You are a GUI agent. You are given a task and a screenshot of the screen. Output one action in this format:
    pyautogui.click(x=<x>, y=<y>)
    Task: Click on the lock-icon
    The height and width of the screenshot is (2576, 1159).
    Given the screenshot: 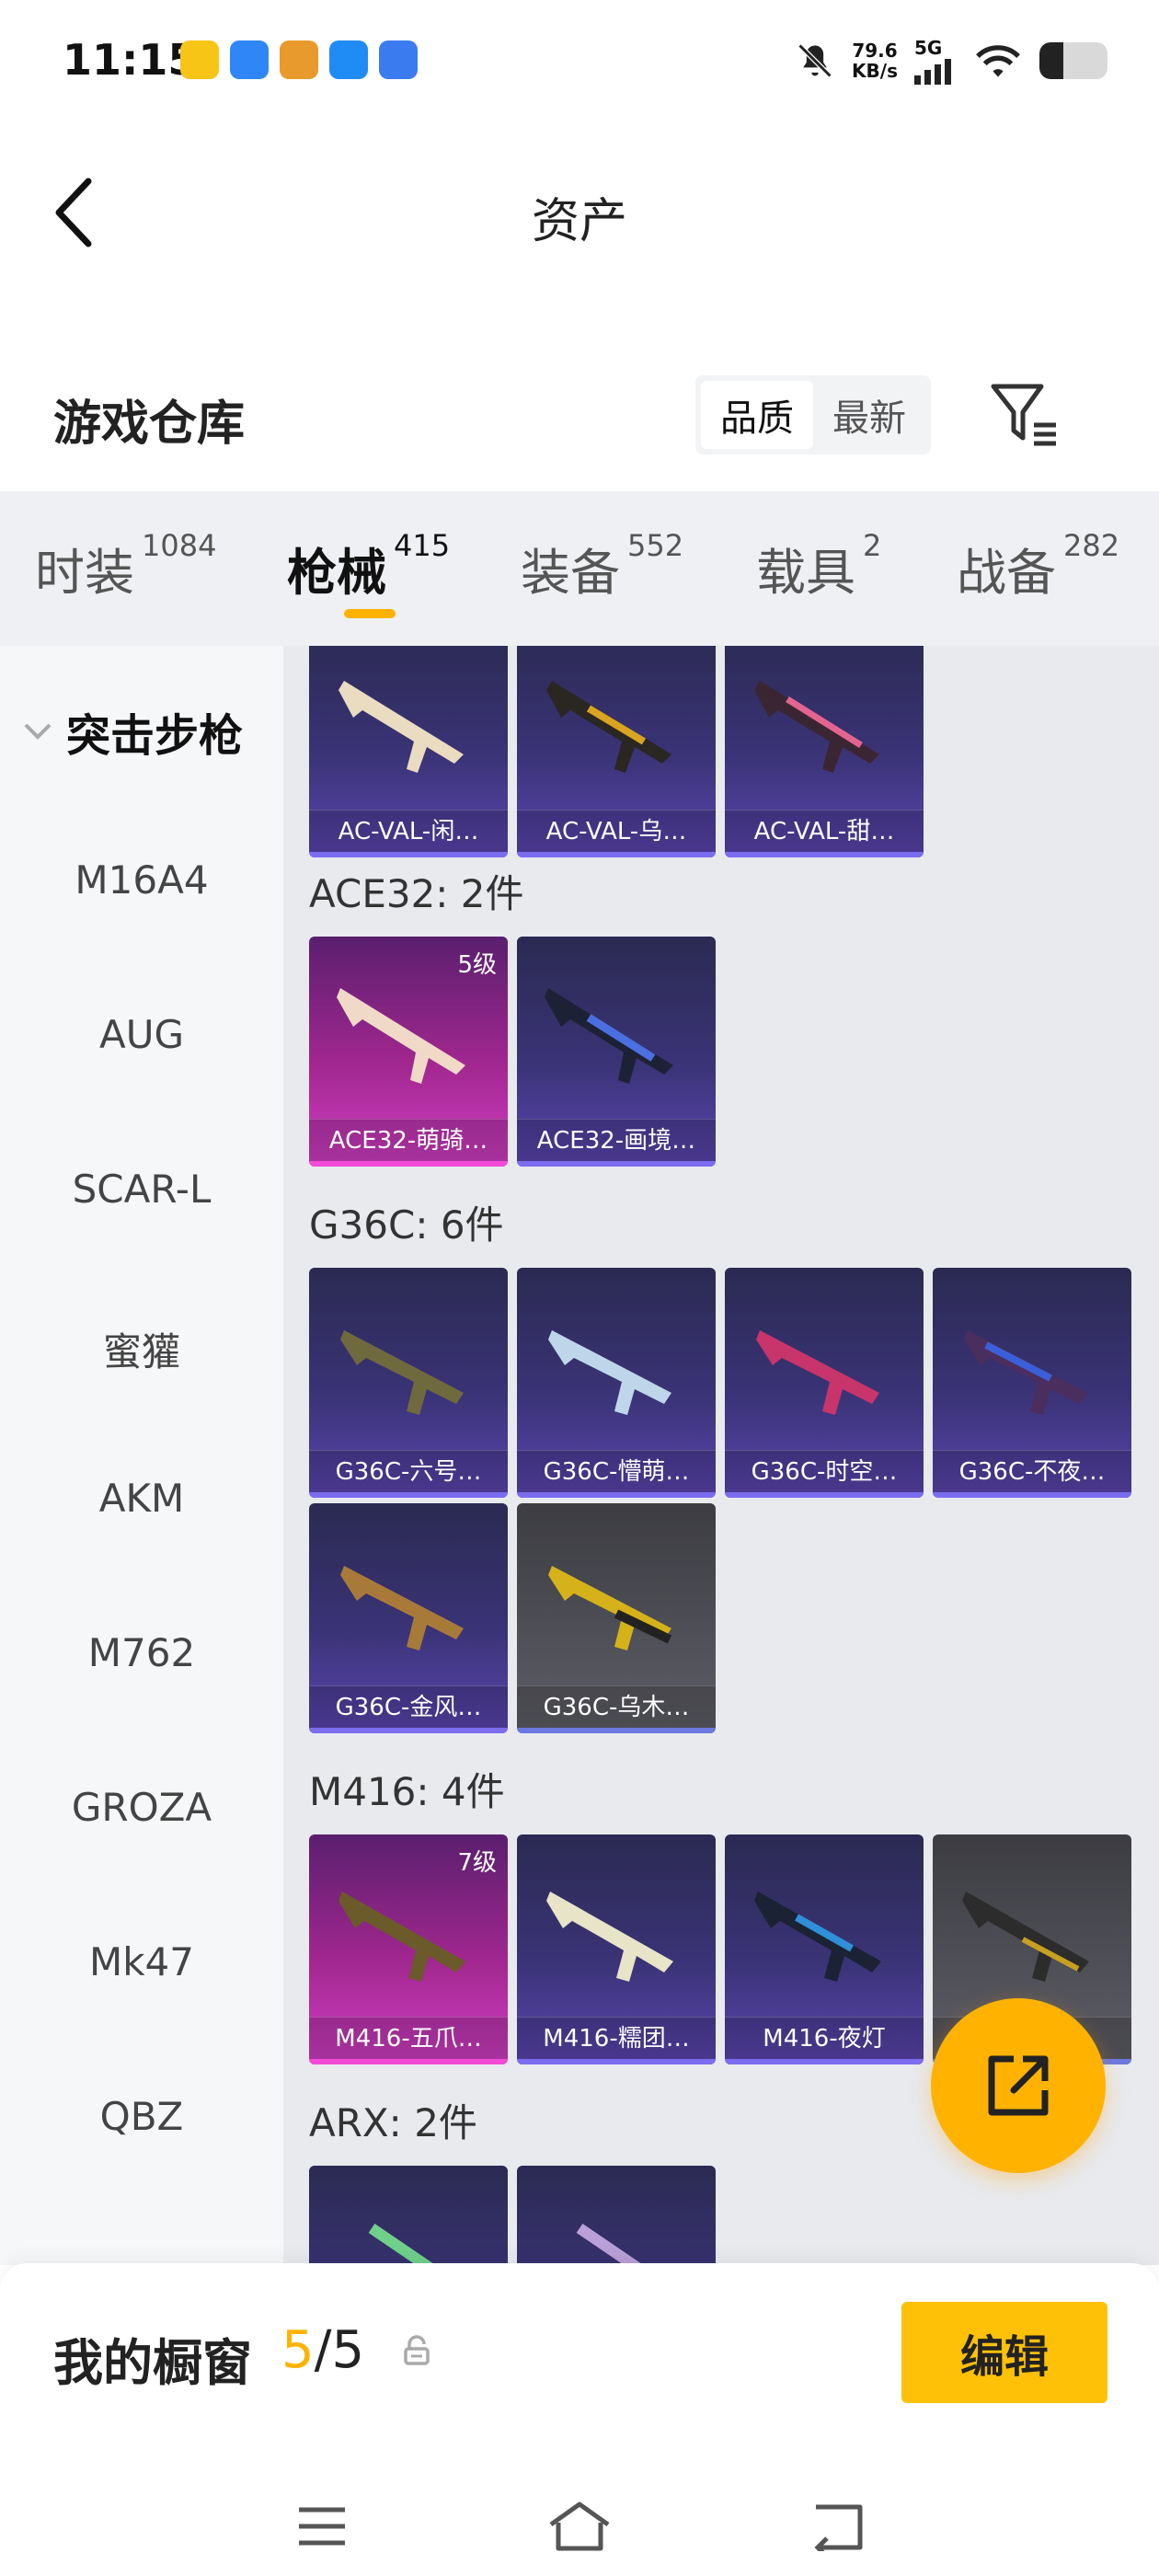 What is the action you would take?
    pyautogui.click(x=417, y=2350)
    